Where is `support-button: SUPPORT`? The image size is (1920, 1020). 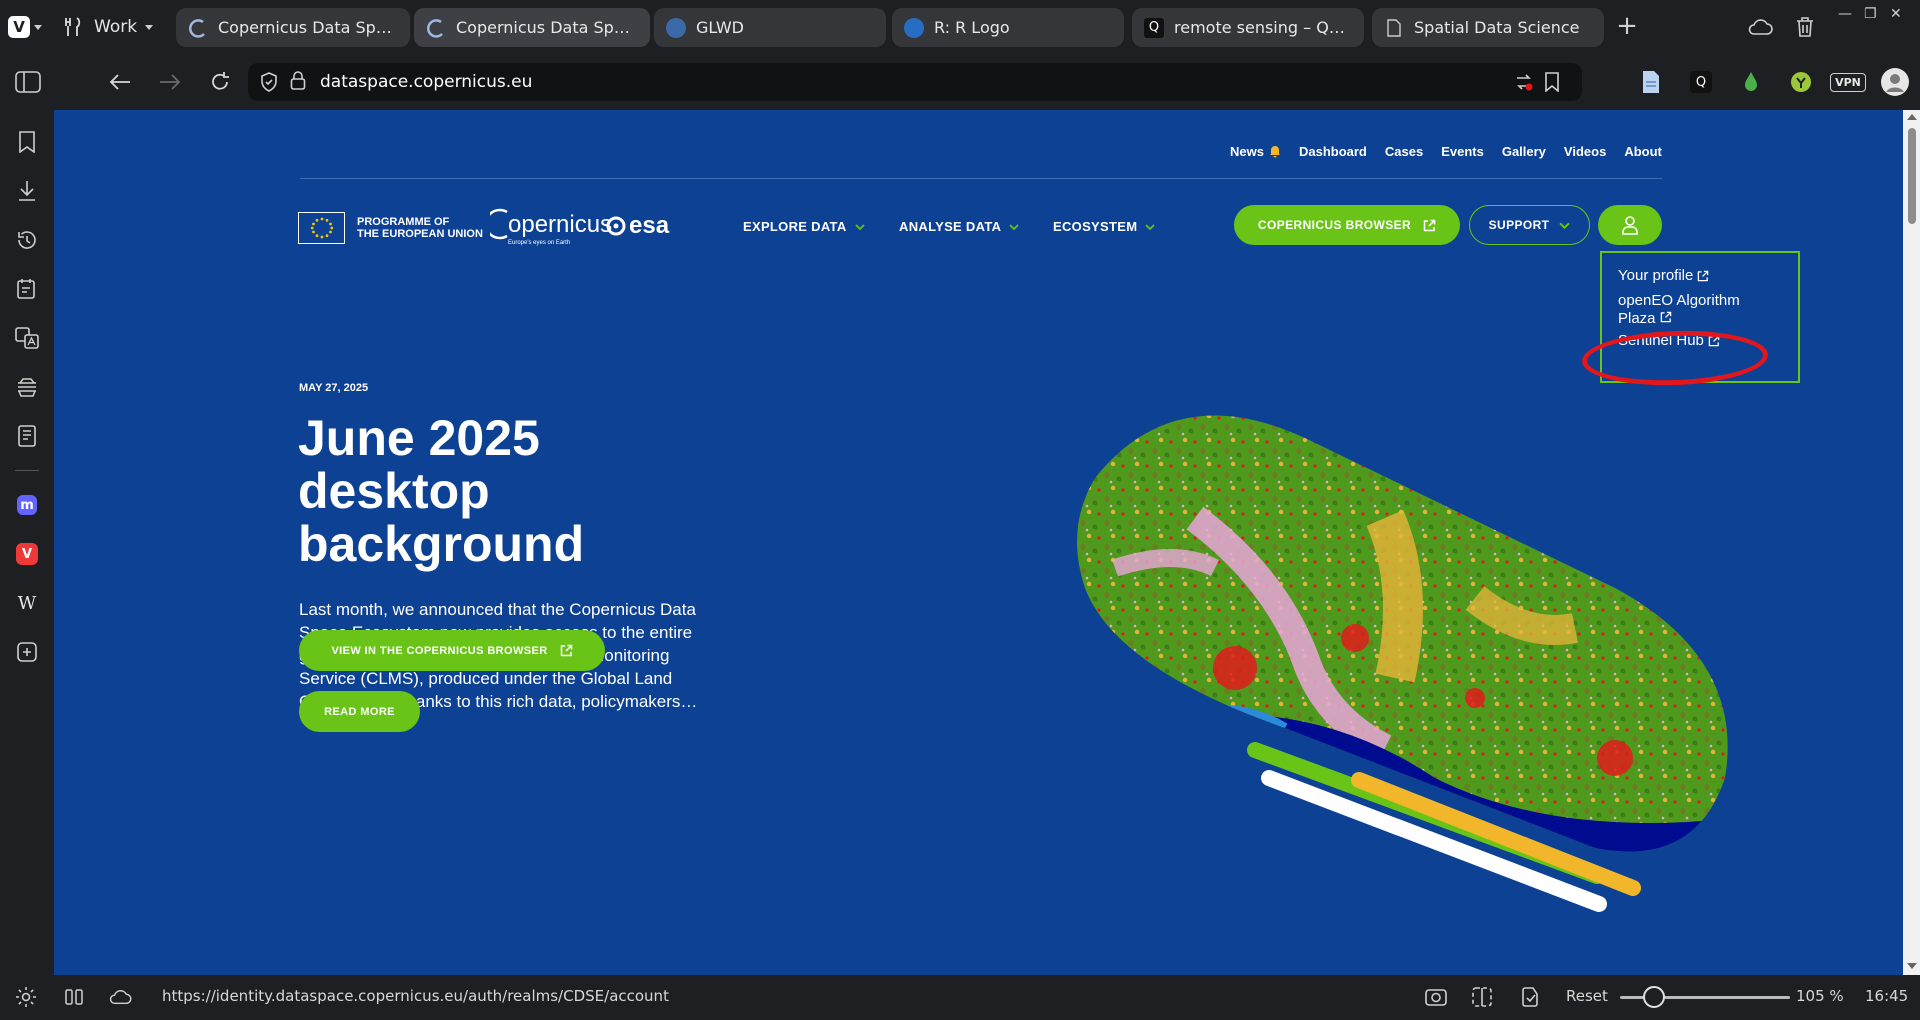
support-button: SUPPORT is located at coordinates (1529, 225).